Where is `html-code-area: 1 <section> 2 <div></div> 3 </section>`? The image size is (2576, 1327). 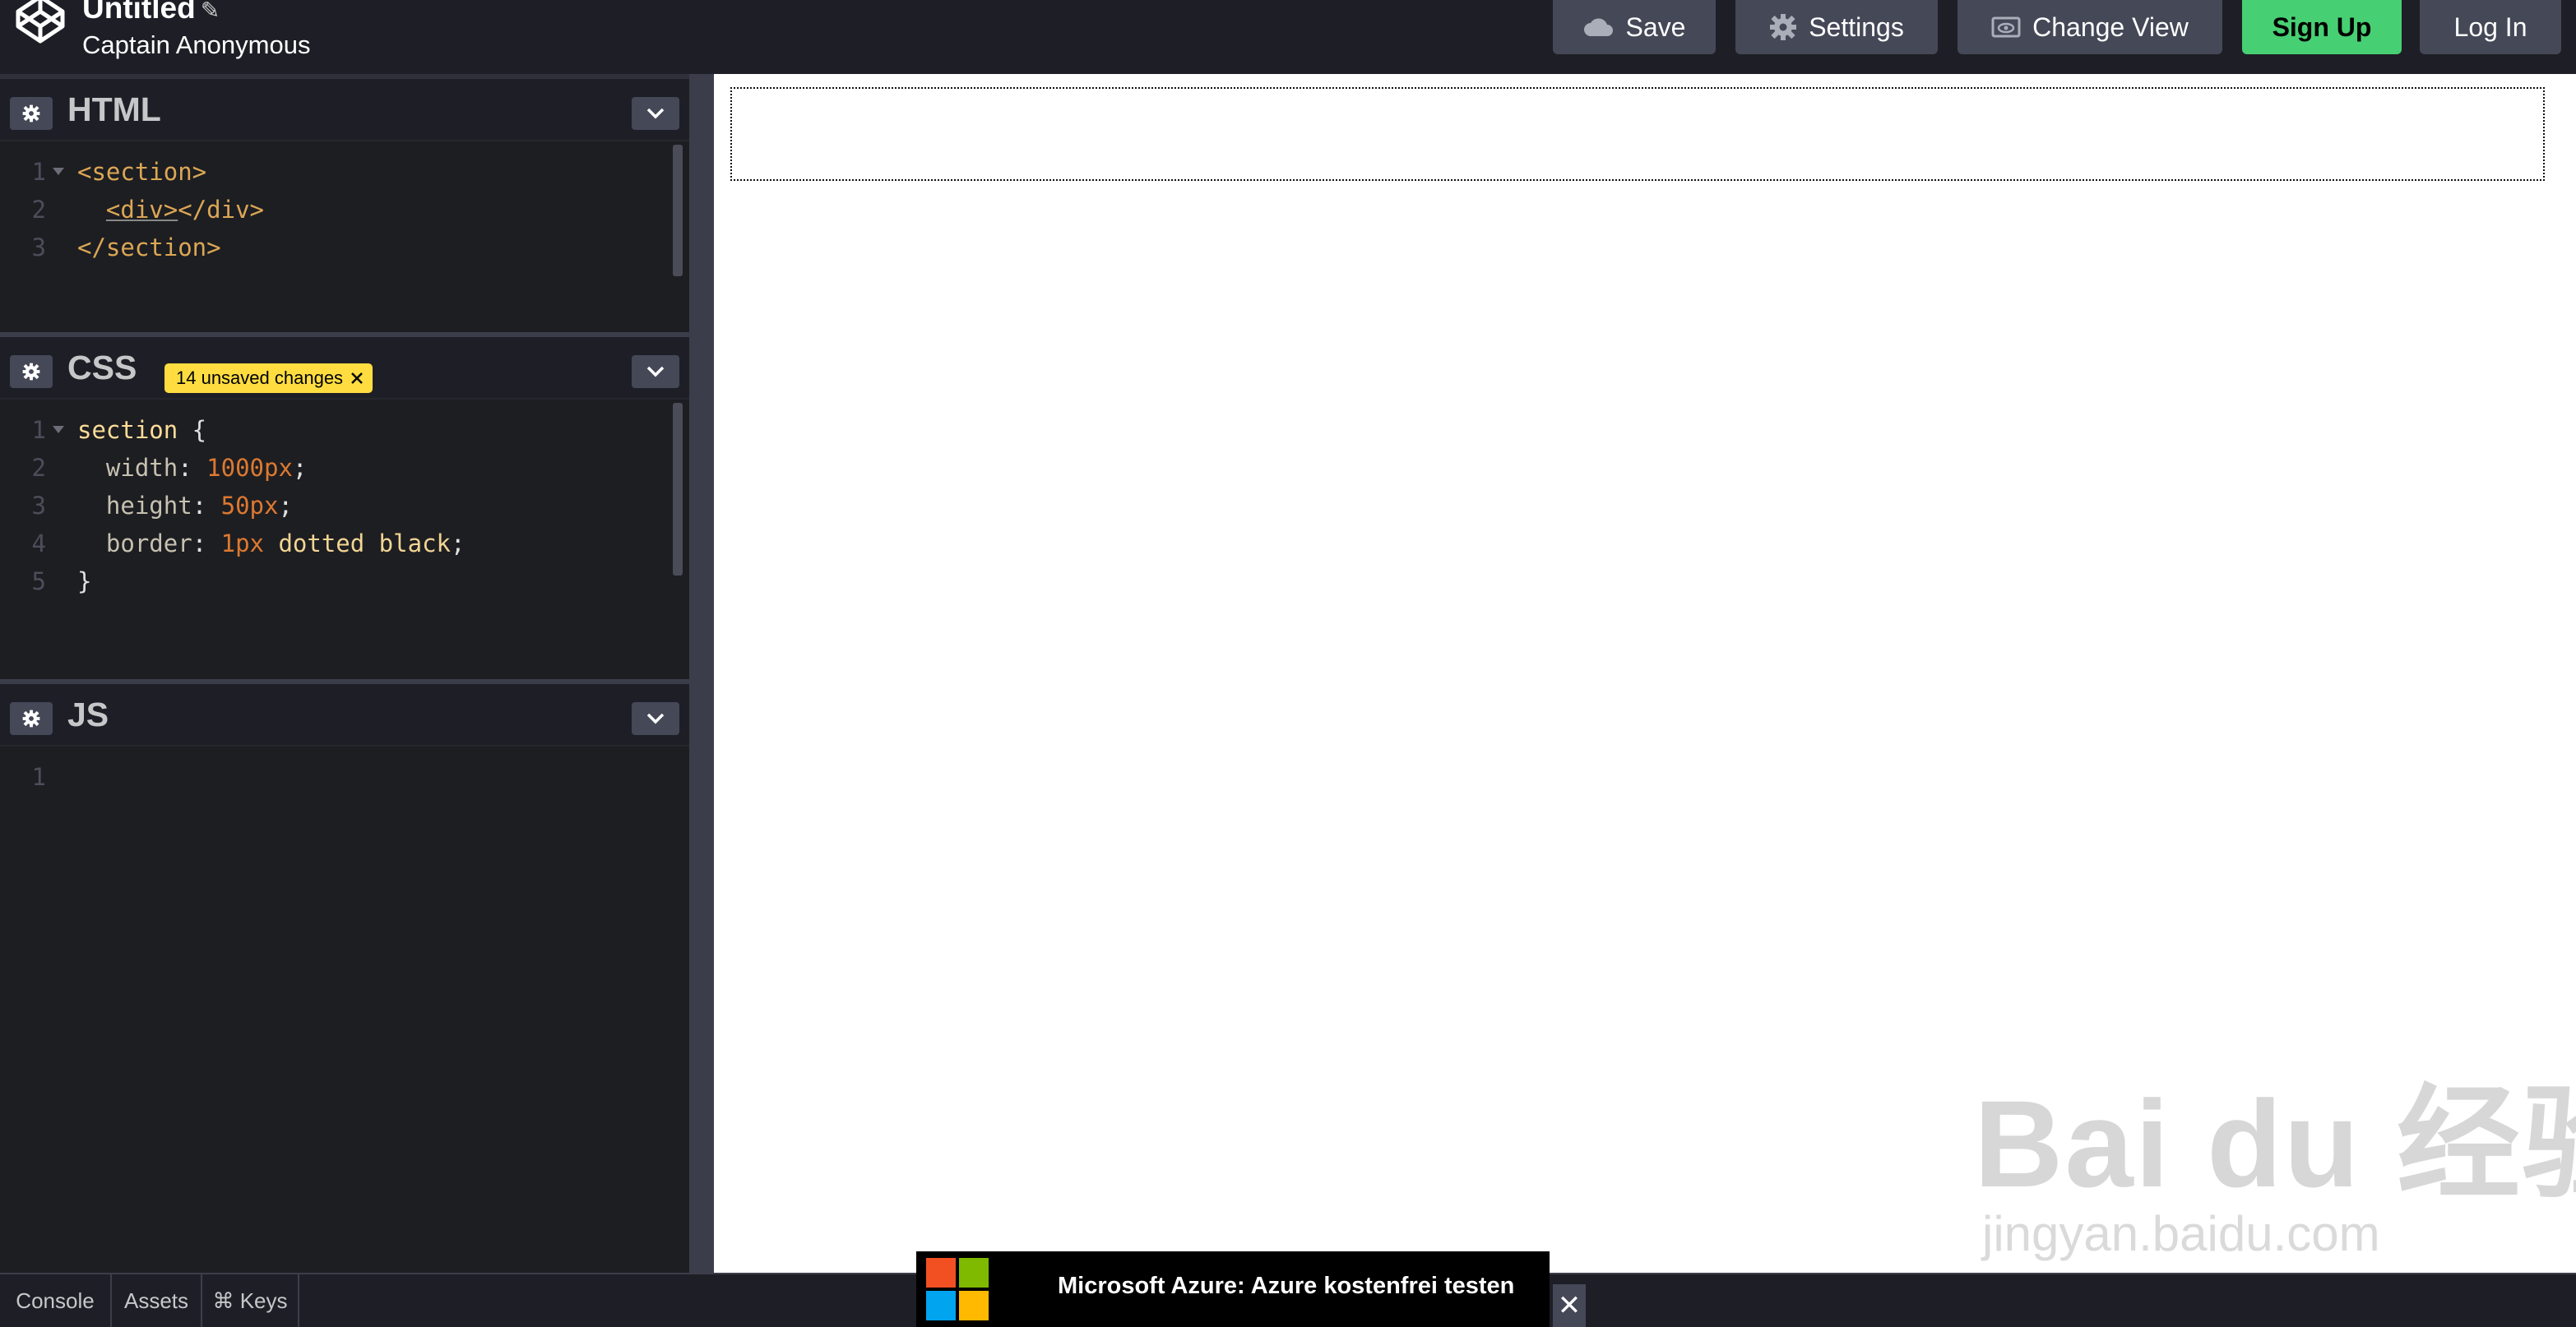
html-code-area: 1 <section> 2 <div></div> 3 </section> is located at coordinates (333, 209).